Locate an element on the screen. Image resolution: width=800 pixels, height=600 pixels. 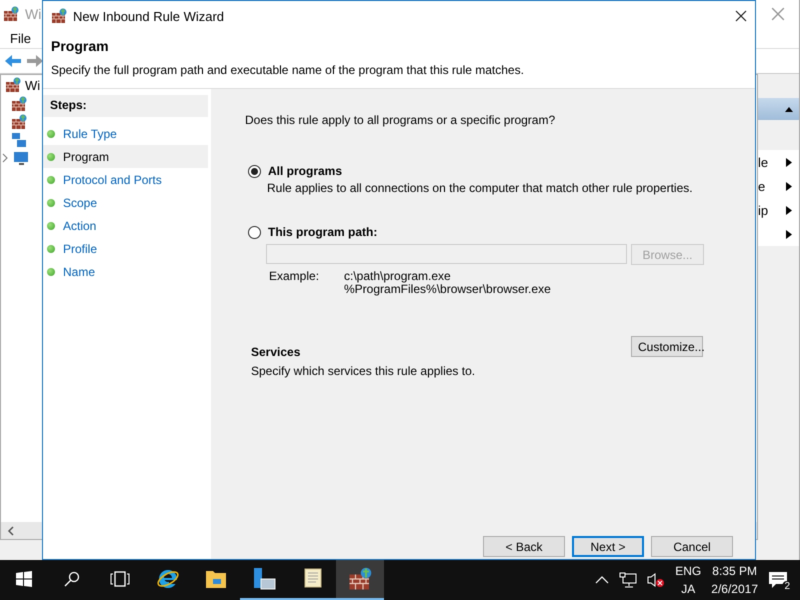
chevron-up-icon is located at coordinates (602, 580).